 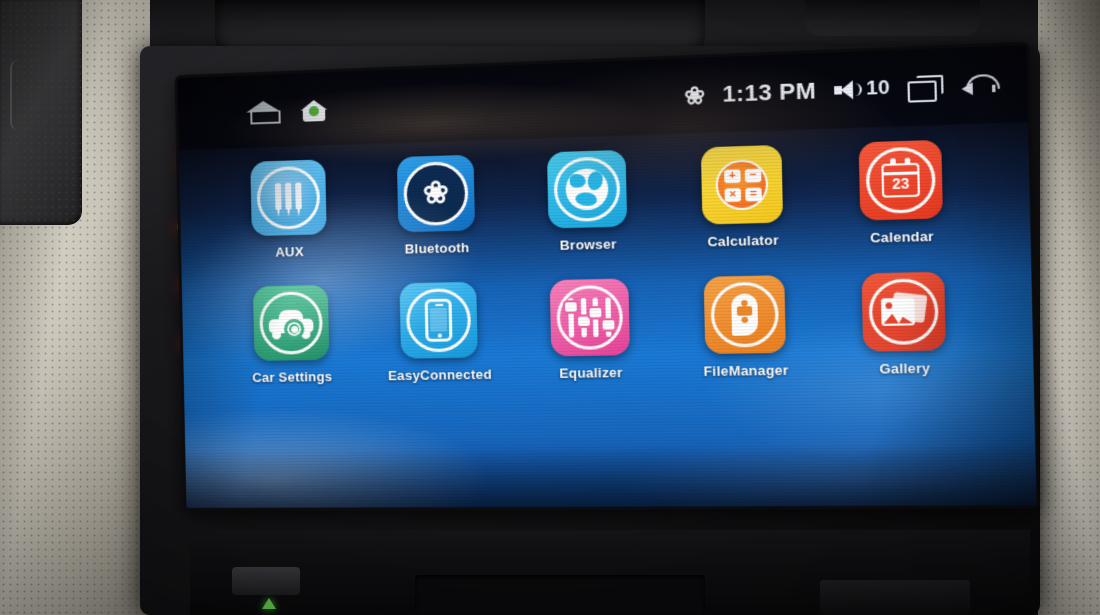 I want to click on calendar-icon: 23, so click(x=901, y=180).